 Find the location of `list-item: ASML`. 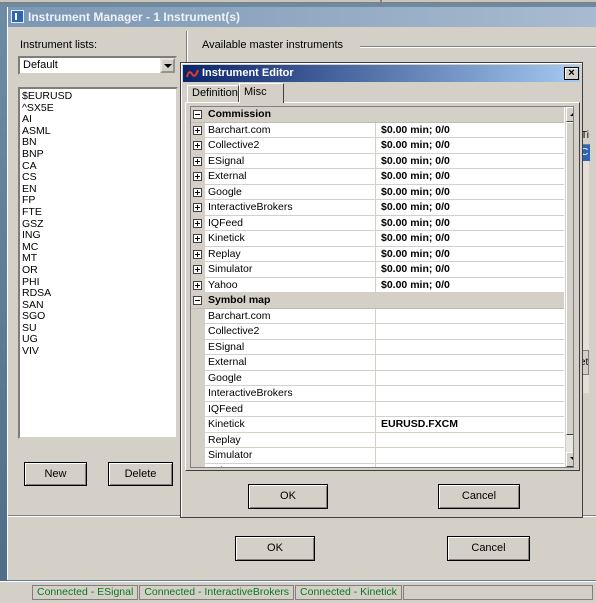

list-item: ASML is located at coordinates (98, 131).